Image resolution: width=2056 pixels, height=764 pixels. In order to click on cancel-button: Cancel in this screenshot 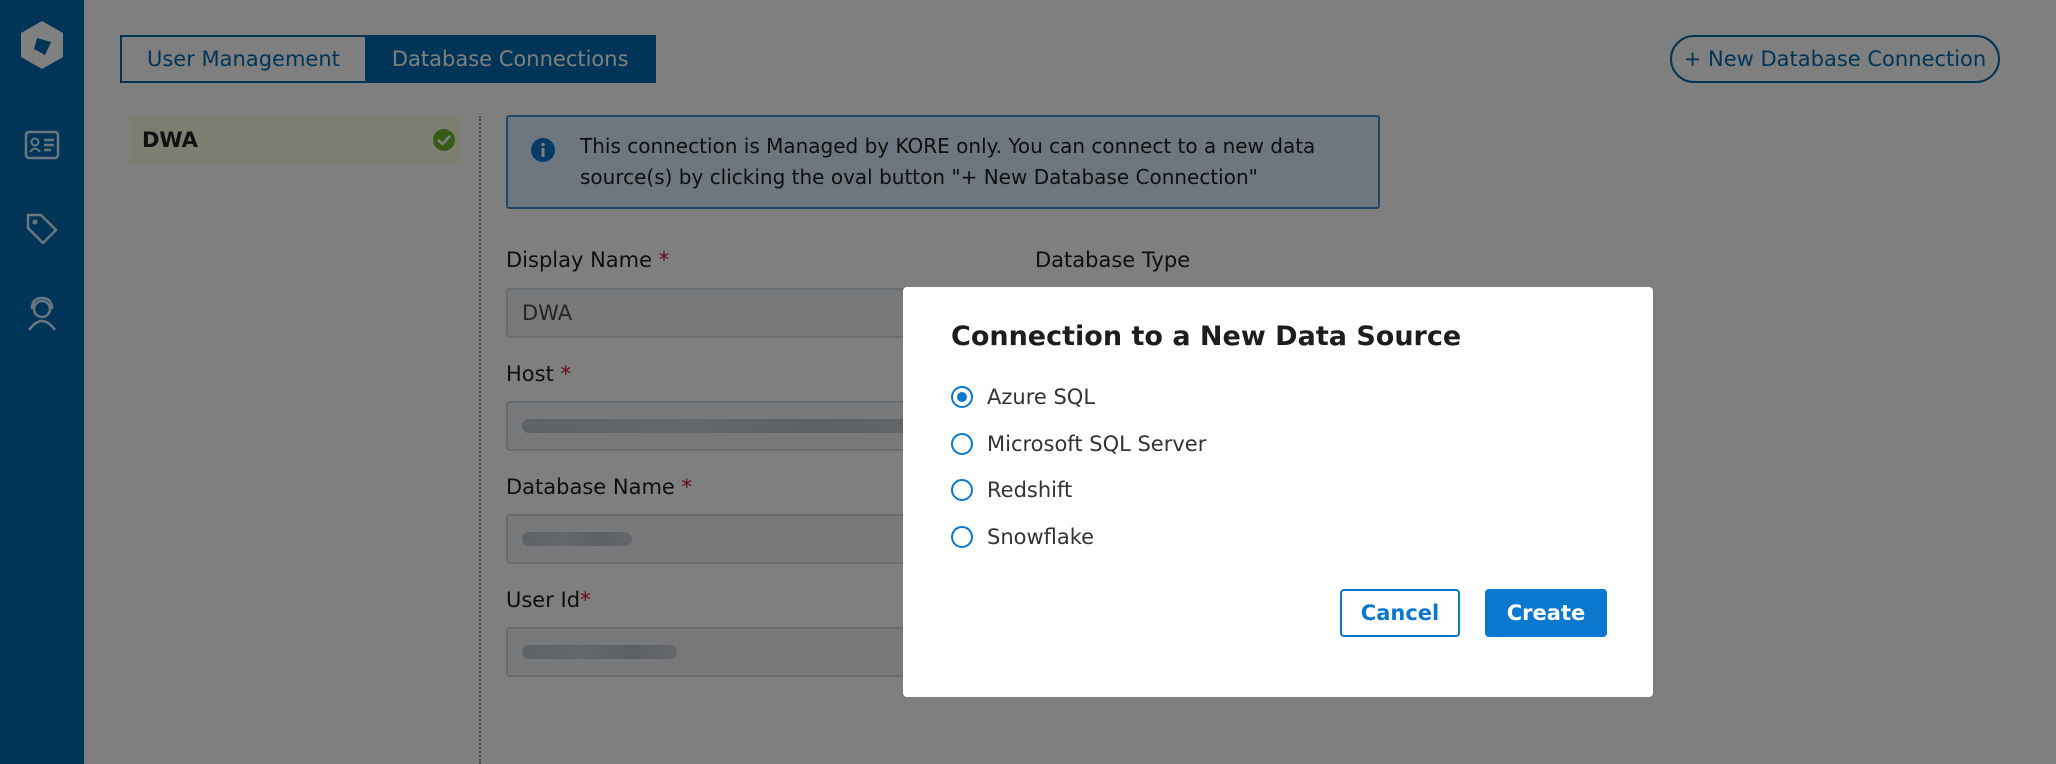, I will do `click(1400, 613)`.